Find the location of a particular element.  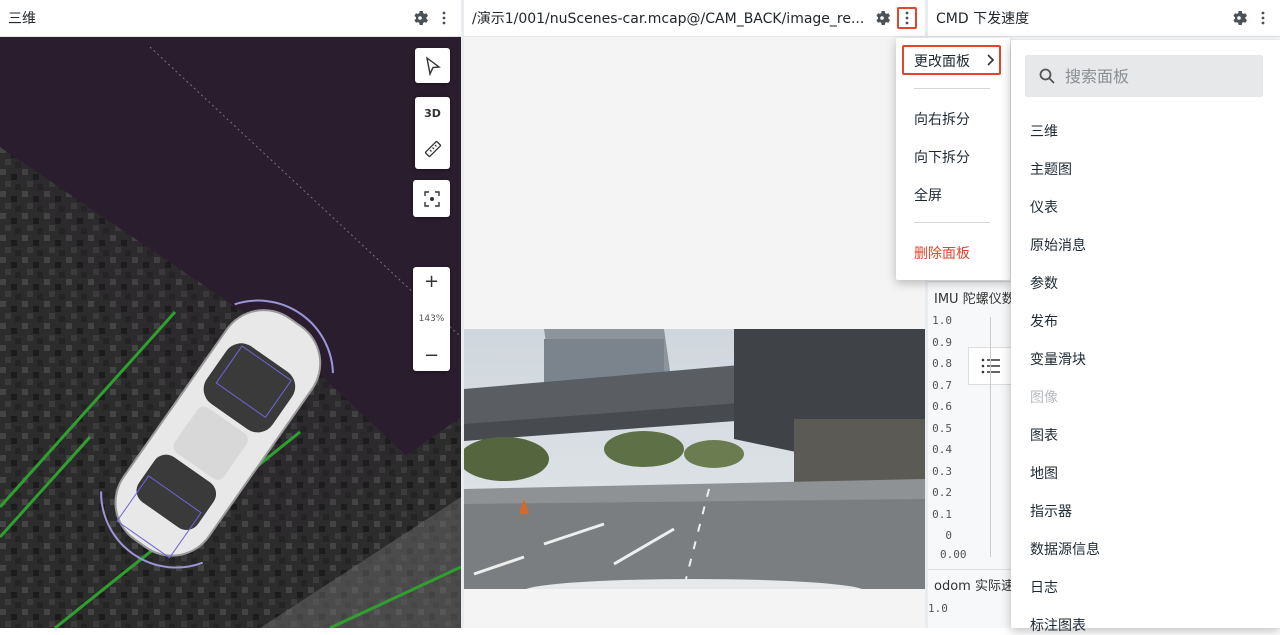

panel-header: CMD 下发速度 is located at coordinates (1104, 18).